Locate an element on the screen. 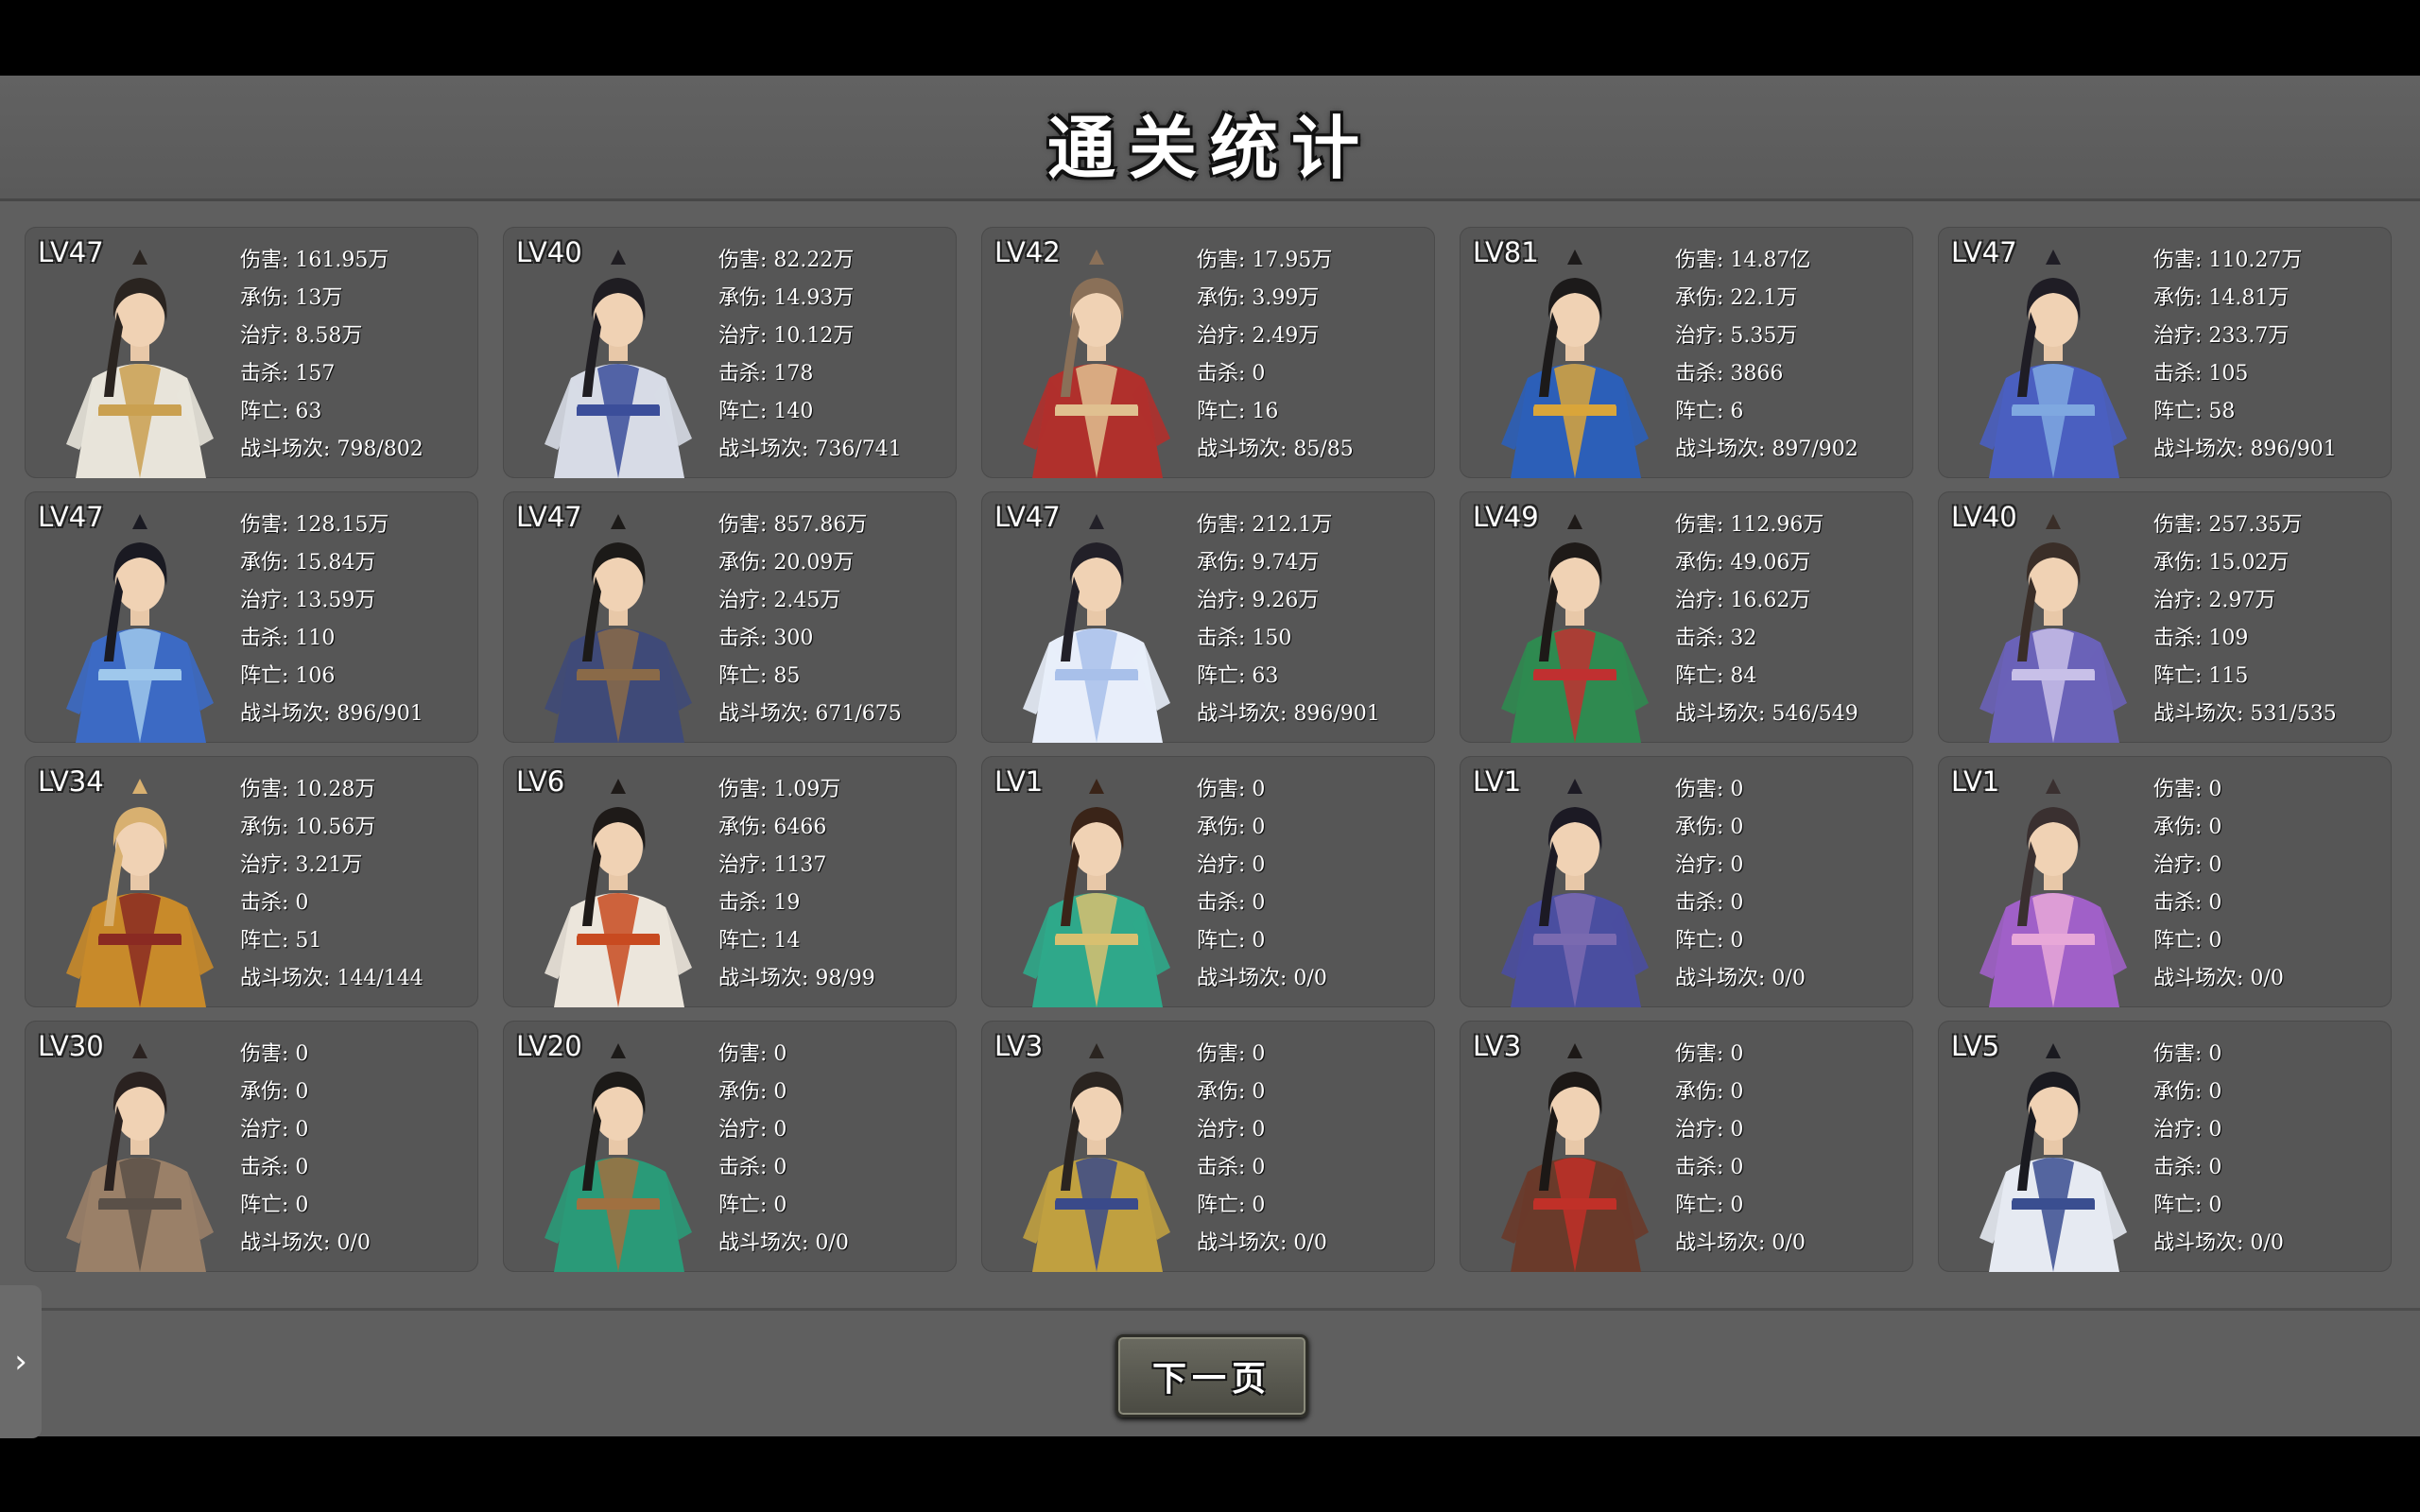 The image size is (2420, 1512). character-level: LV42 is located at coordinates (1027, 252).